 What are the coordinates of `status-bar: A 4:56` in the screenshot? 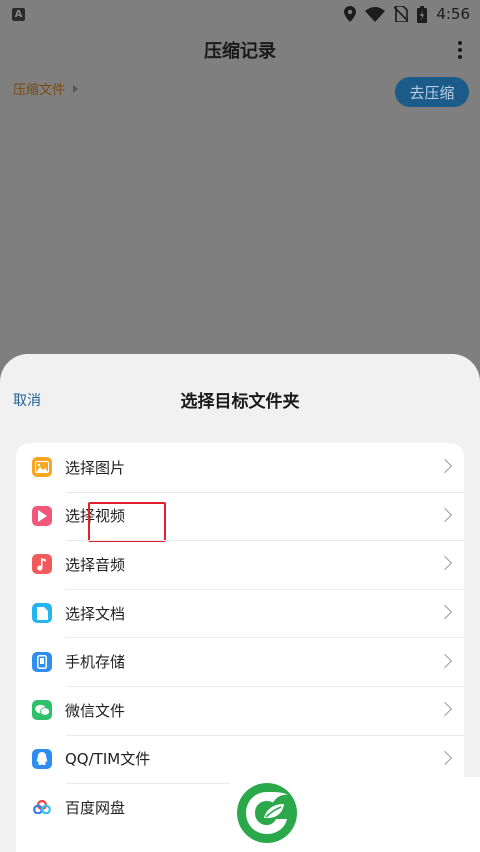 It's located at (240, 14).